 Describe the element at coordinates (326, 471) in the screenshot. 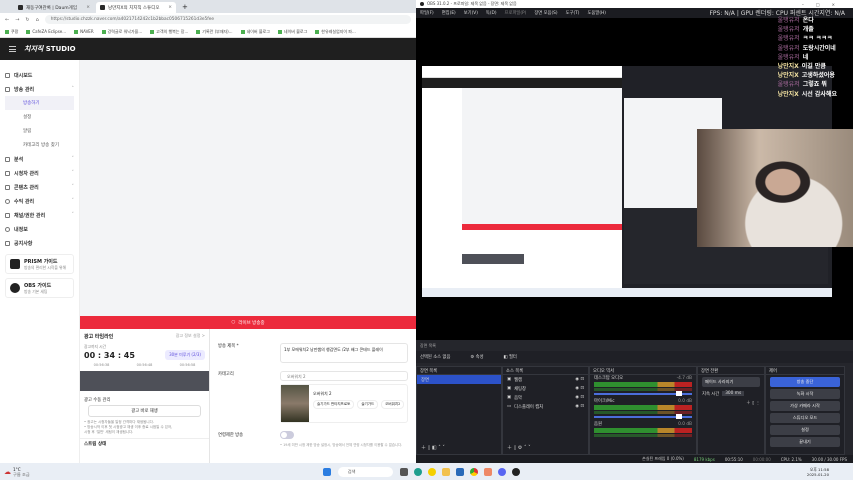

I see `start-icon` at that location.